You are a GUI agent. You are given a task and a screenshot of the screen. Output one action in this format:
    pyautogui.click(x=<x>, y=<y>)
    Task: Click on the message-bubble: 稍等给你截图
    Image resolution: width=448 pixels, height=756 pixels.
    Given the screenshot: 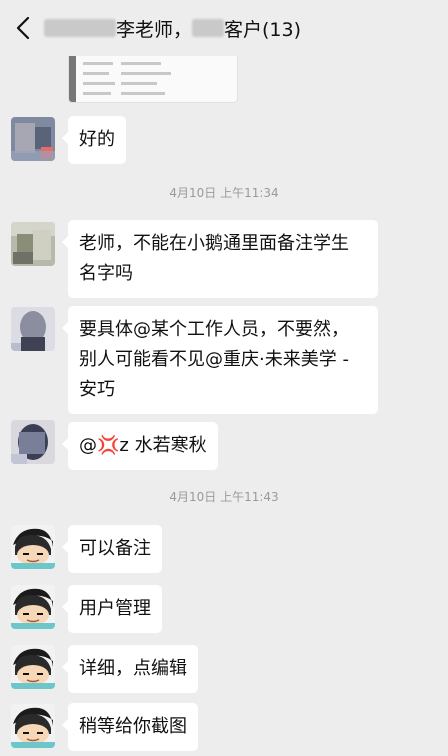 What is the action you would take?
    pyautogui.click(x=130, y=727)
    